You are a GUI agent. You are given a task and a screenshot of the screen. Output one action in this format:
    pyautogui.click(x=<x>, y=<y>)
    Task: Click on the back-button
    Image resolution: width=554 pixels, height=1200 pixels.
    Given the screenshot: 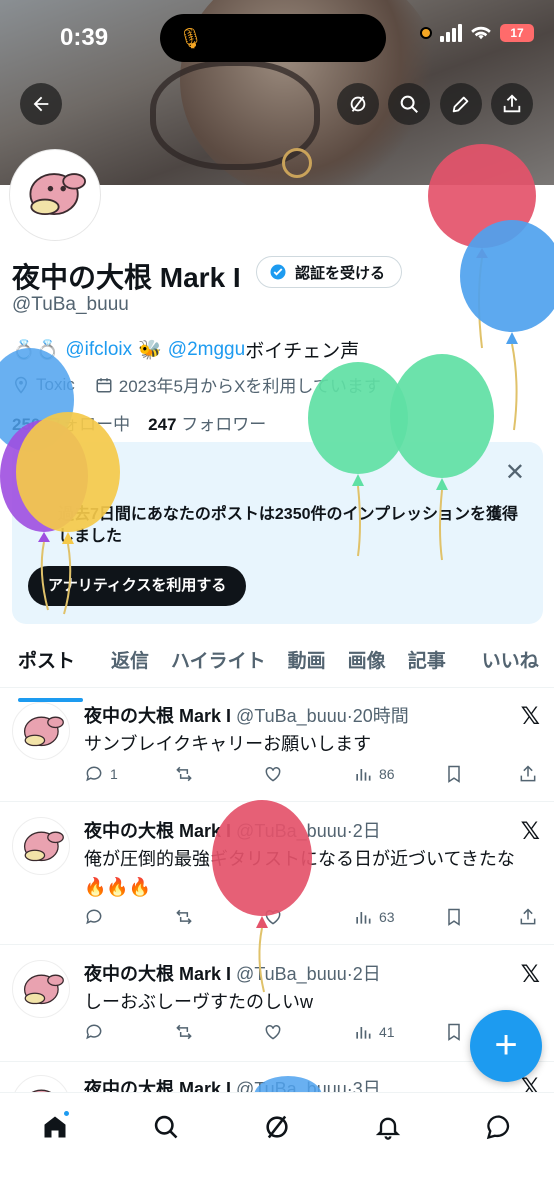 What is the action you would take?
    pyautogui.click(x=41, y=104)
    